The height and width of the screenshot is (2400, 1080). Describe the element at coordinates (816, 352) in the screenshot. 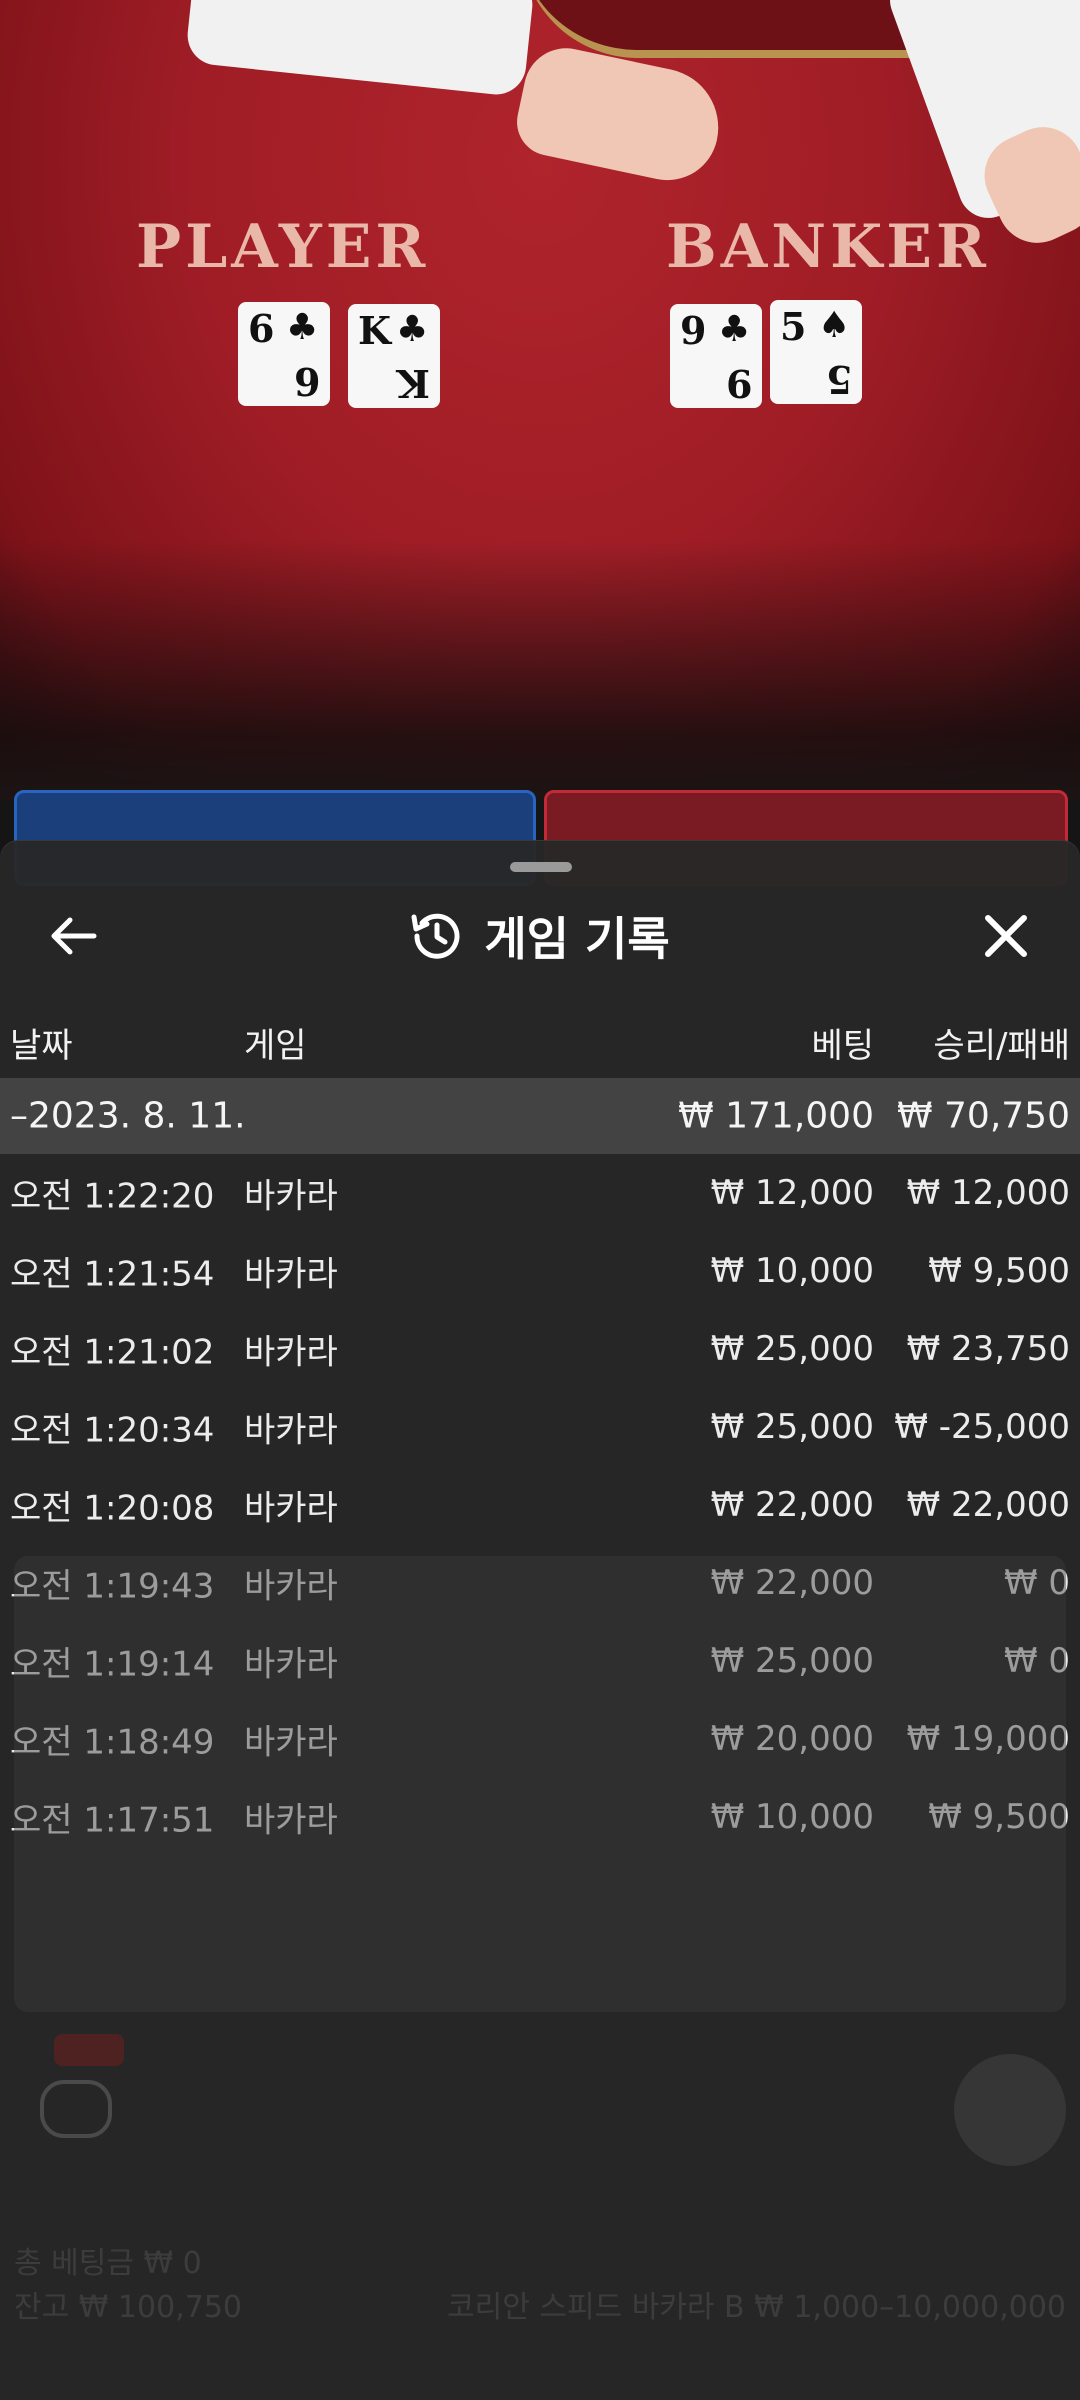

I see `banker-card-2: 5 ♠ 5` at that location.